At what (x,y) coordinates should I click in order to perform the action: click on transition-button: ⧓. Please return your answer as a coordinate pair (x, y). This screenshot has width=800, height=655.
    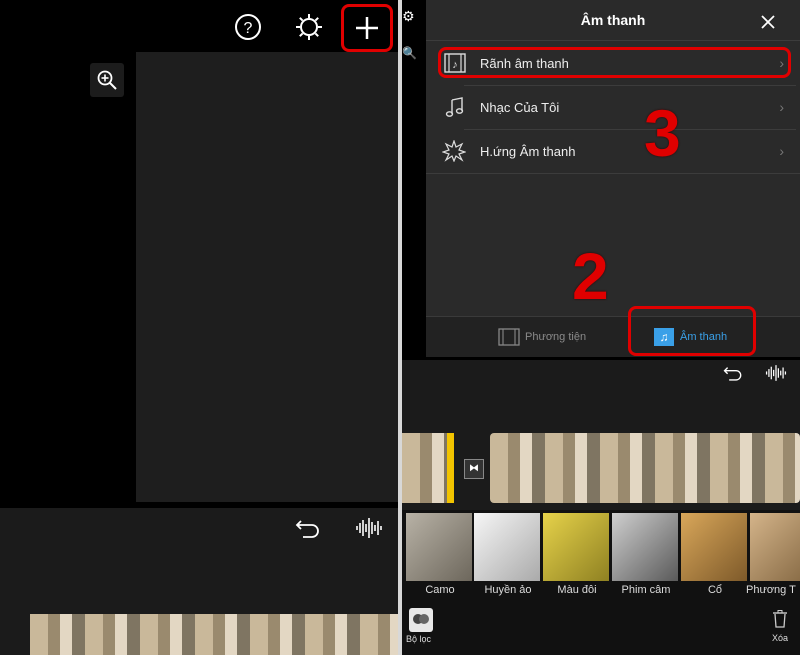
    Looking at the image, I should click on (474, 469).